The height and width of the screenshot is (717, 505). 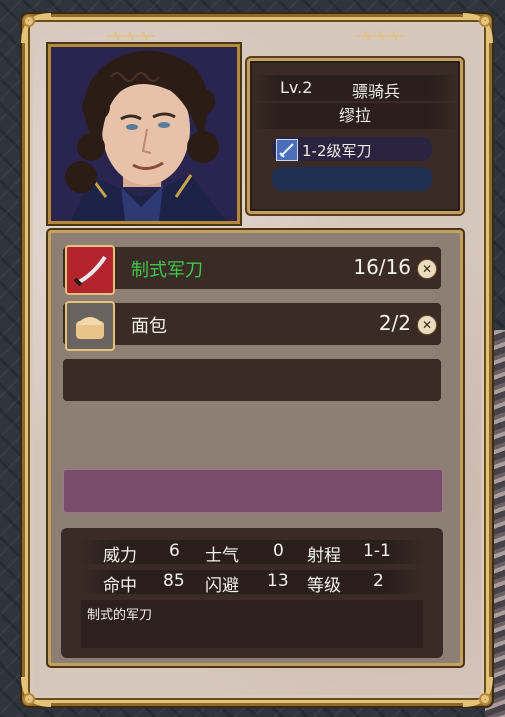 What do you see at coordinates (394, 323) in the screenshot?
I see `item-count: 2/2` at bounding box center [394, 323].